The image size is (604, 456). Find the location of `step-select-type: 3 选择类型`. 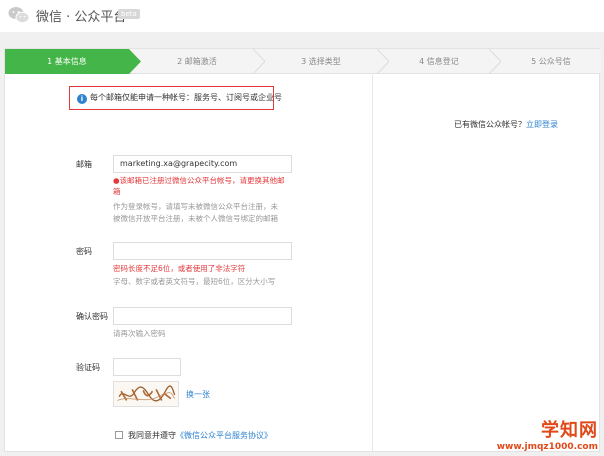

step-select-type: 3 选择类型 is located at coordinates (321, 61).